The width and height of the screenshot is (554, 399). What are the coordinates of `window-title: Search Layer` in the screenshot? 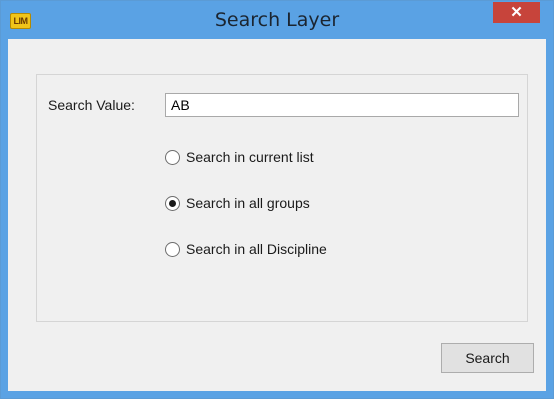 It's located at (277, 20).